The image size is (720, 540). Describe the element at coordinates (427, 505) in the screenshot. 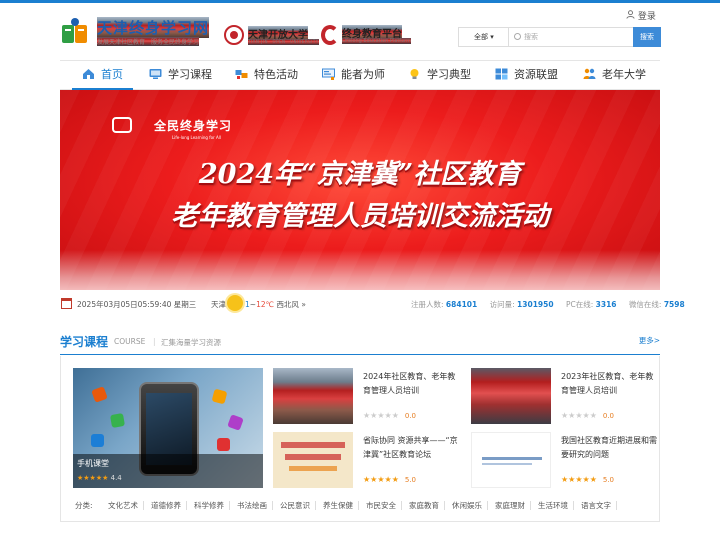

I see `category-tag: 家庭教育` at that location.